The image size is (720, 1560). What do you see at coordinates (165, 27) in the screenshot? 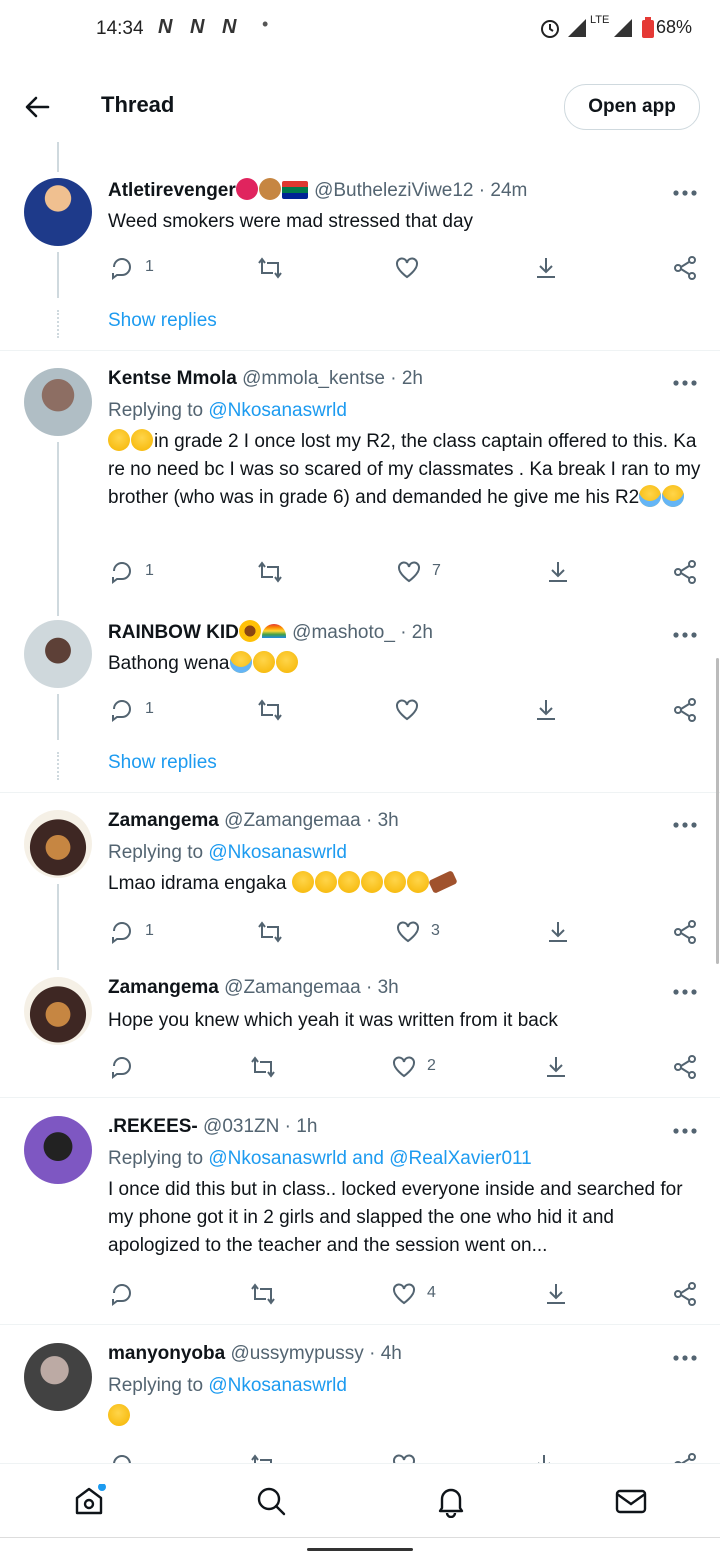
I see `network-badge: N` at bounding box center [165, 27].